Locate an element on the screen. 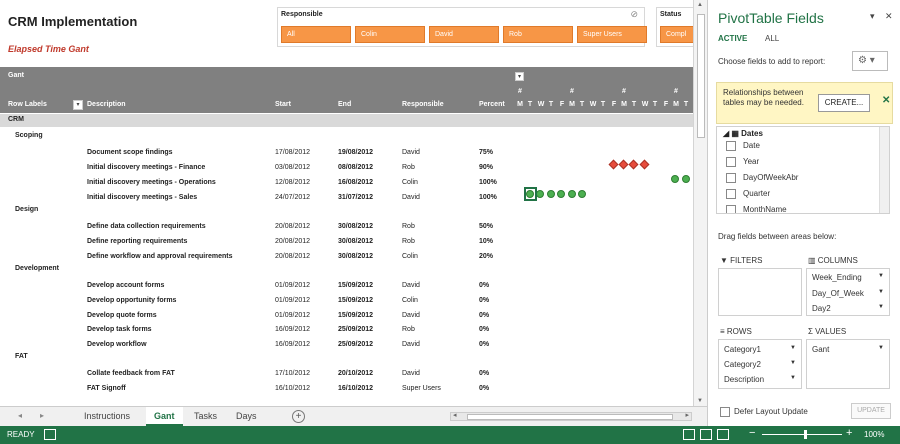  field-quarter: Quarter is located at coordinates (748, 194).